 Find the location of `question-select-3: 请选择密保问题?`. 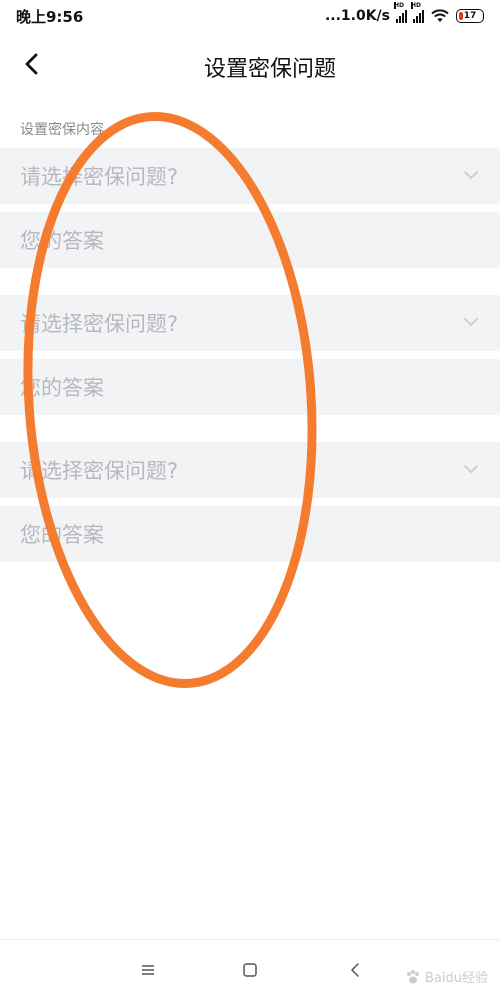

question-select-3: 请选择密保问题? is located at coordinates (250, 470).